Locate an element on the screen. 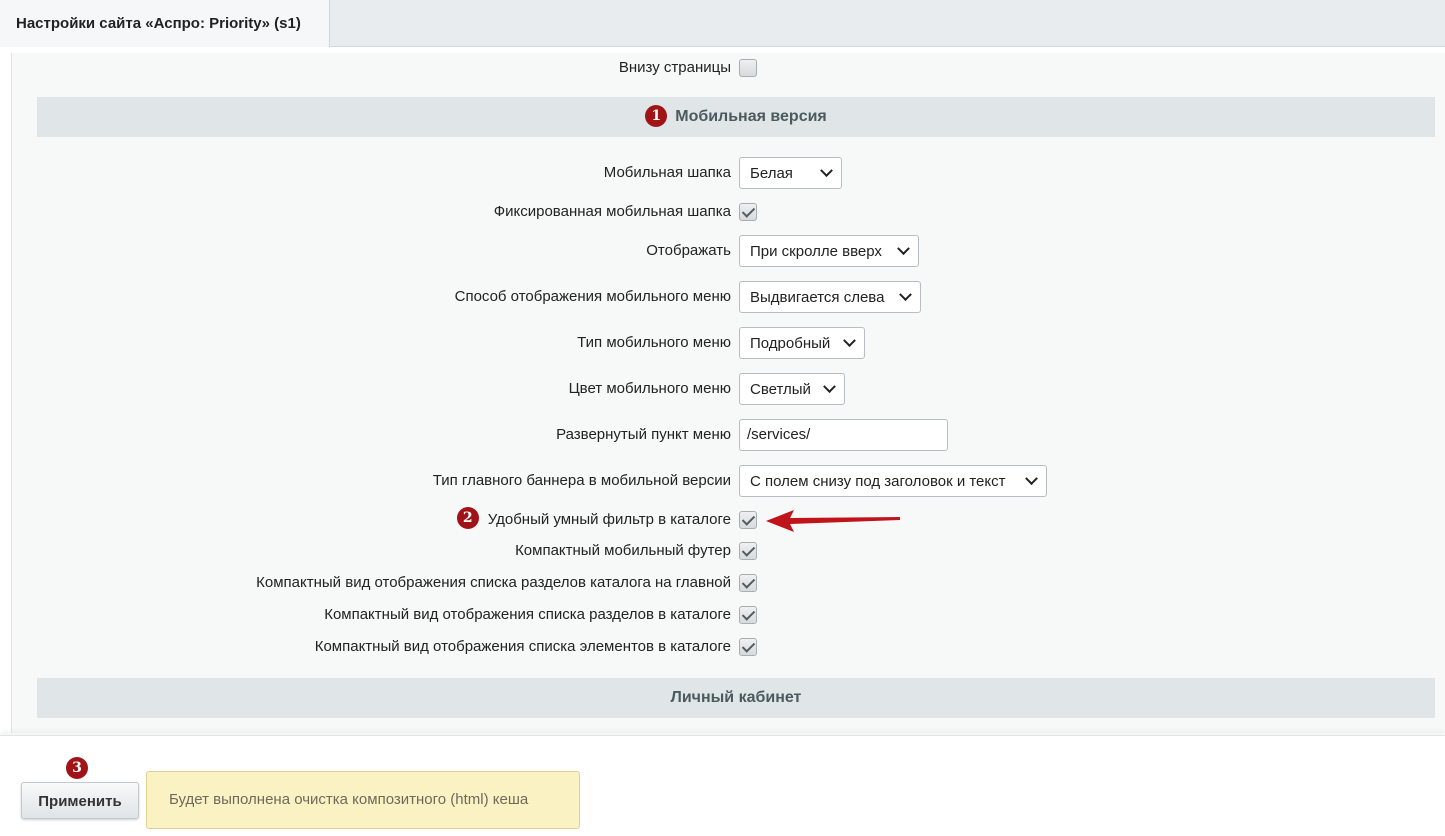  expanded-menu-item-input: /services/ is located at coordinates (843, 435).